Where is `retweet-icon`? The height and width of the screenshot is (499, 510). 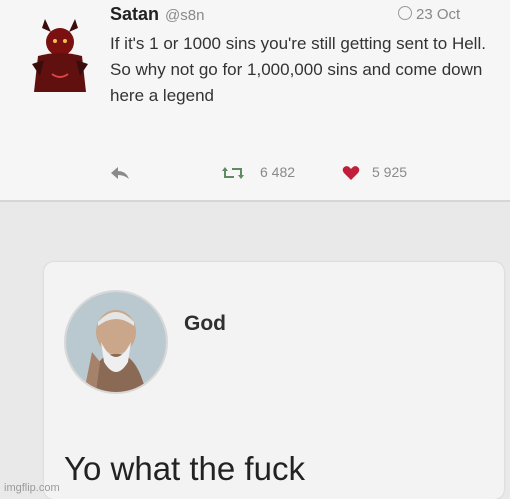
retweet-icon is located at coordinates (233, 173).